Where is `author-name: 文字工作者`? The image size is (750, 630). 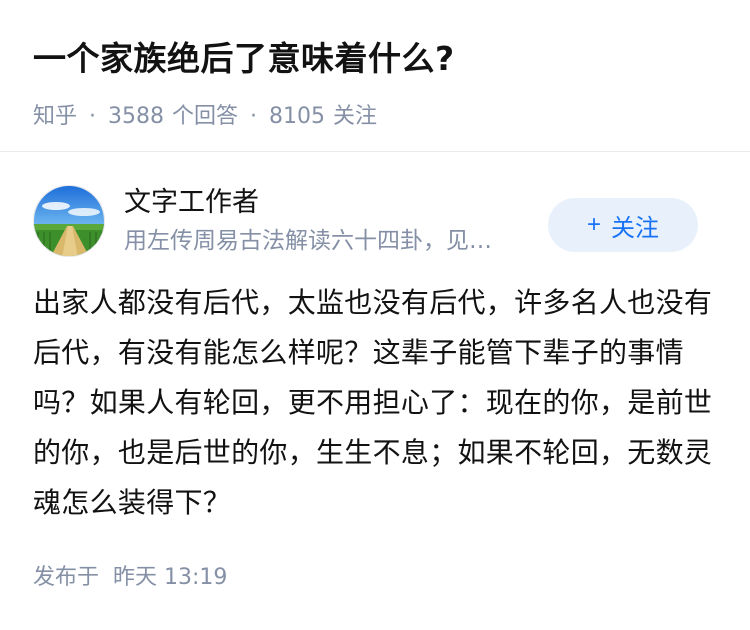
author-name: 文字工作者 is located at coordinates (330, 203).